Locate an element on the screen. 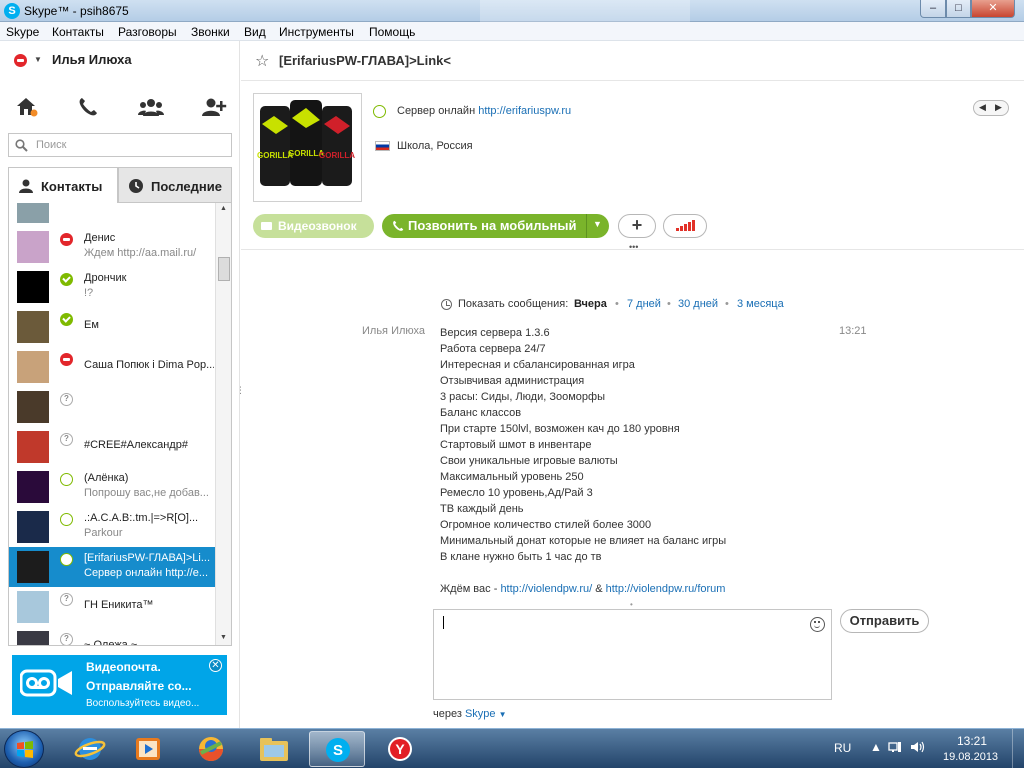  history-3-months: 3 месяца is located at coordinates (760, 304).